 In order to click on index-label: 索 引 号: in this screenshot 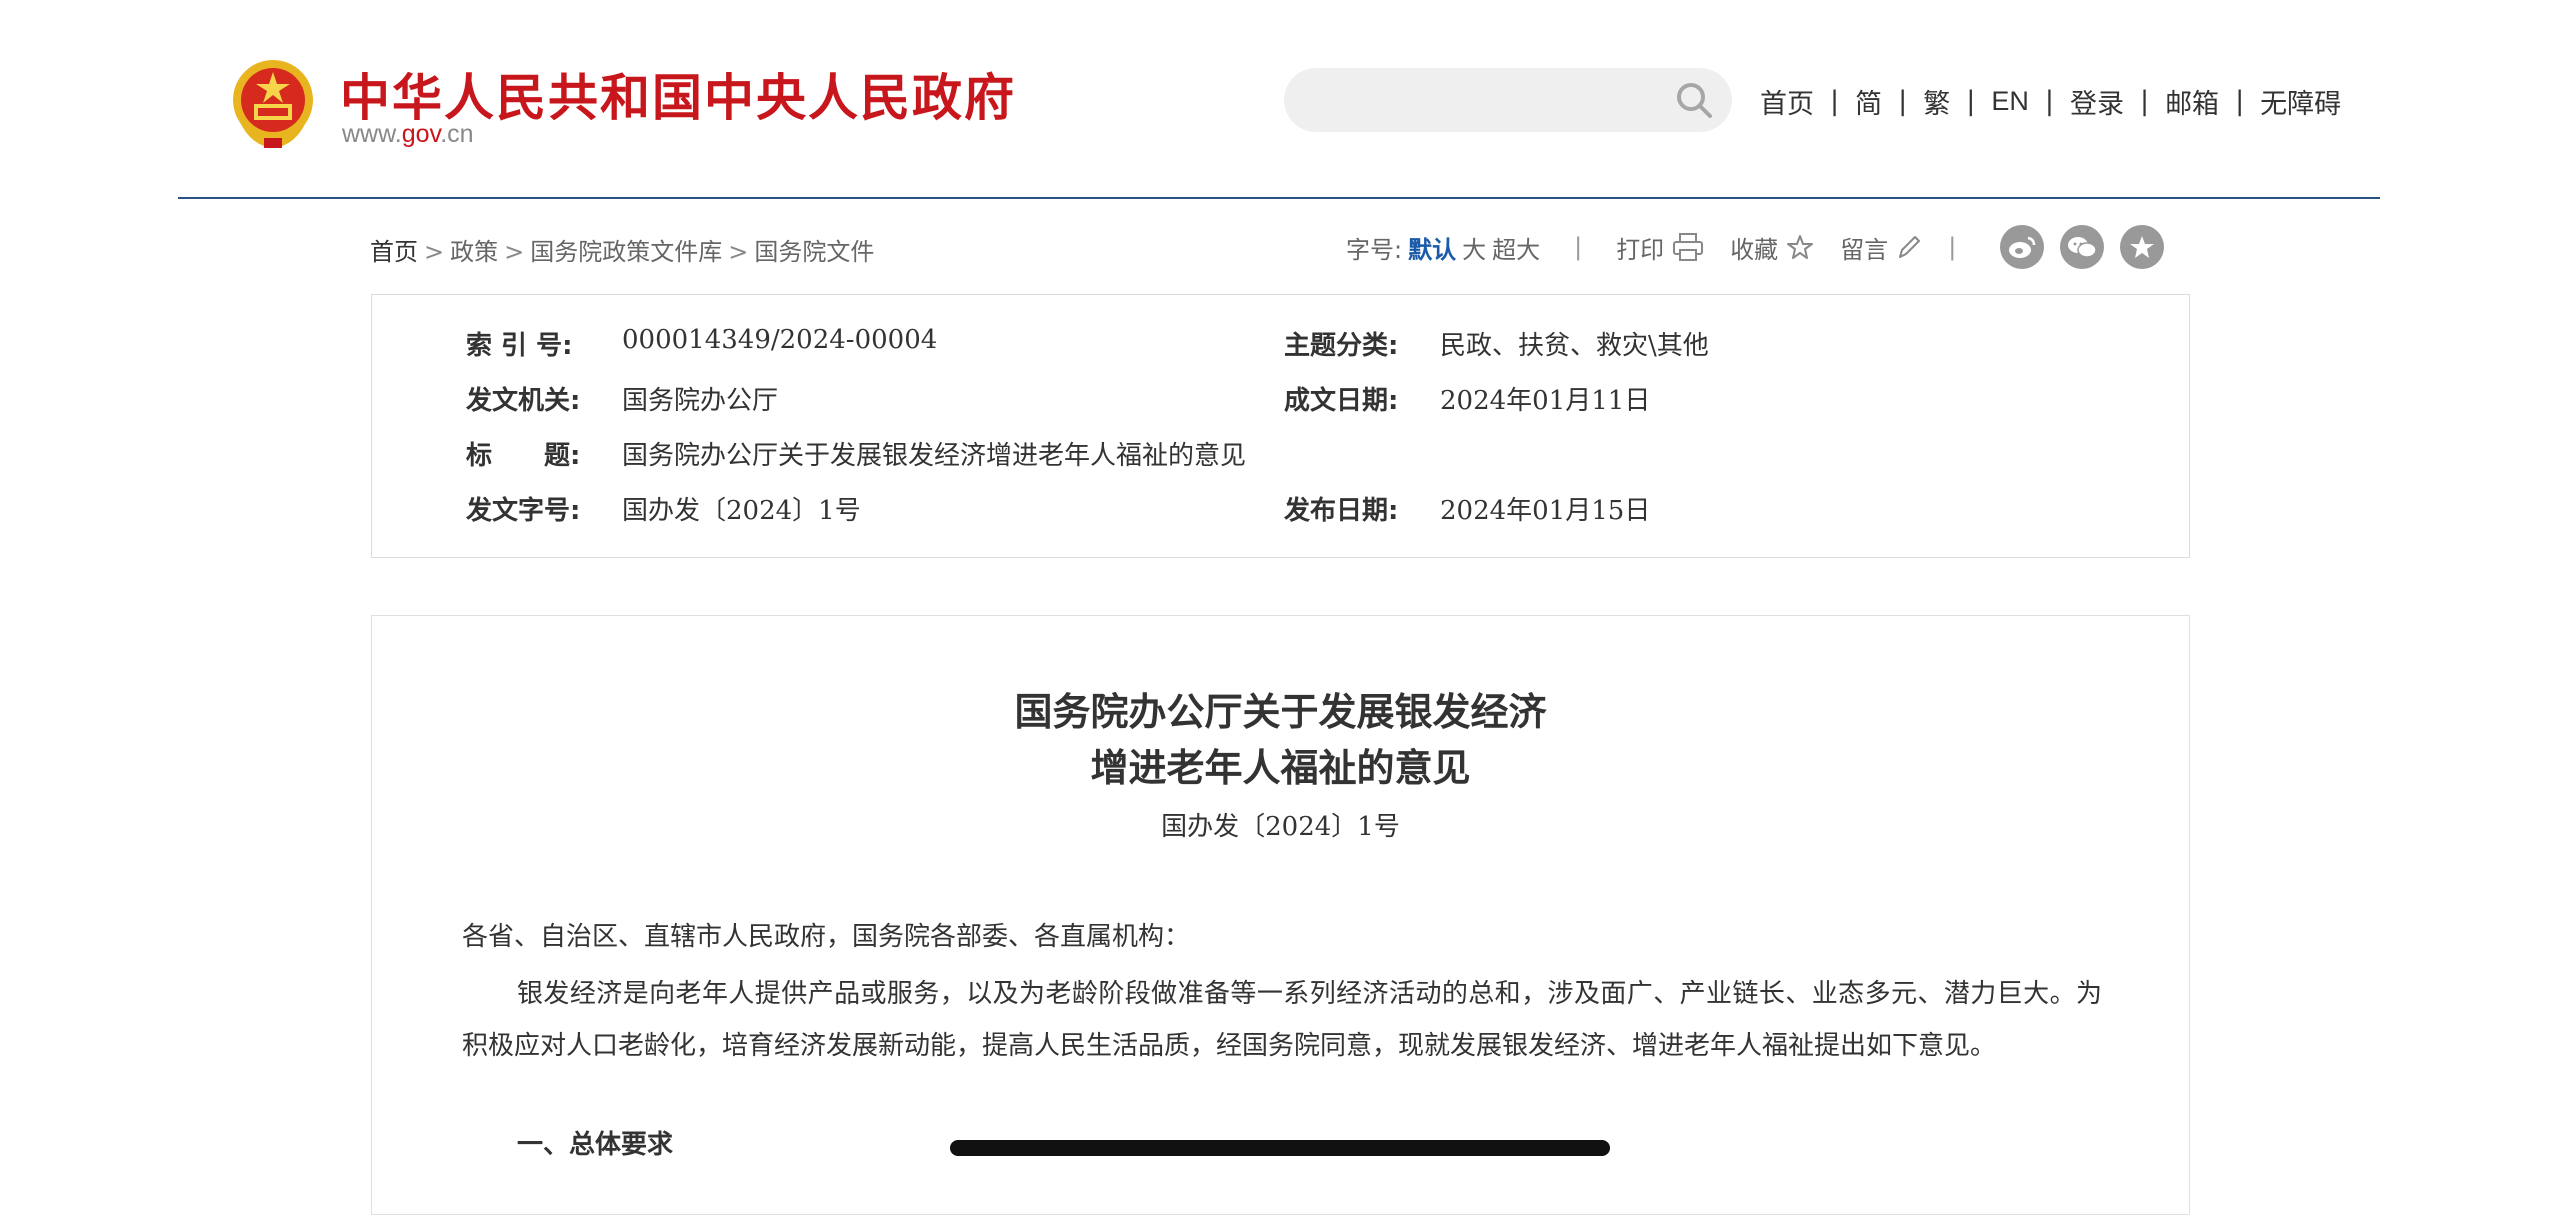, I will do `click(519, 346)`.